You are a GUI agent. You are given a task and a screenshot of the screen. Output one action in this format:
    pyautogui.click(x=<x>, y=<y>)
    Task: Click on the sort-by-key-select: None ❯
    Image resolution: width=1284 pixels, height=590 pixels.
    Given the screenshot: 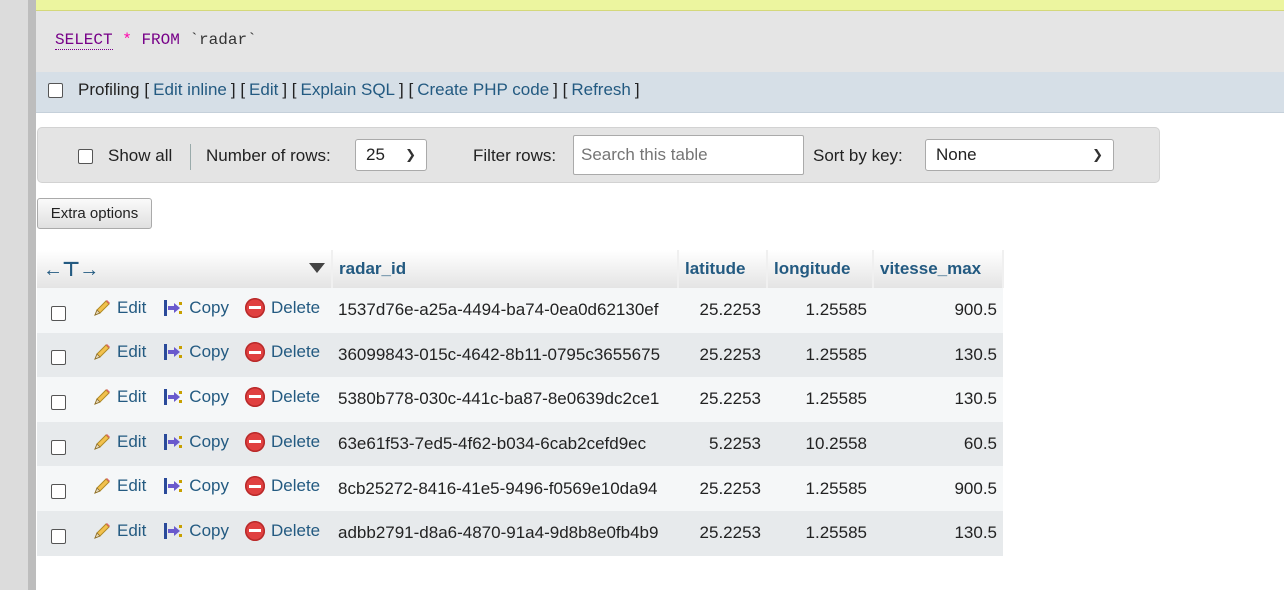 What is the action you would take?
    pyautogui.click(x=1019, y=155)
    